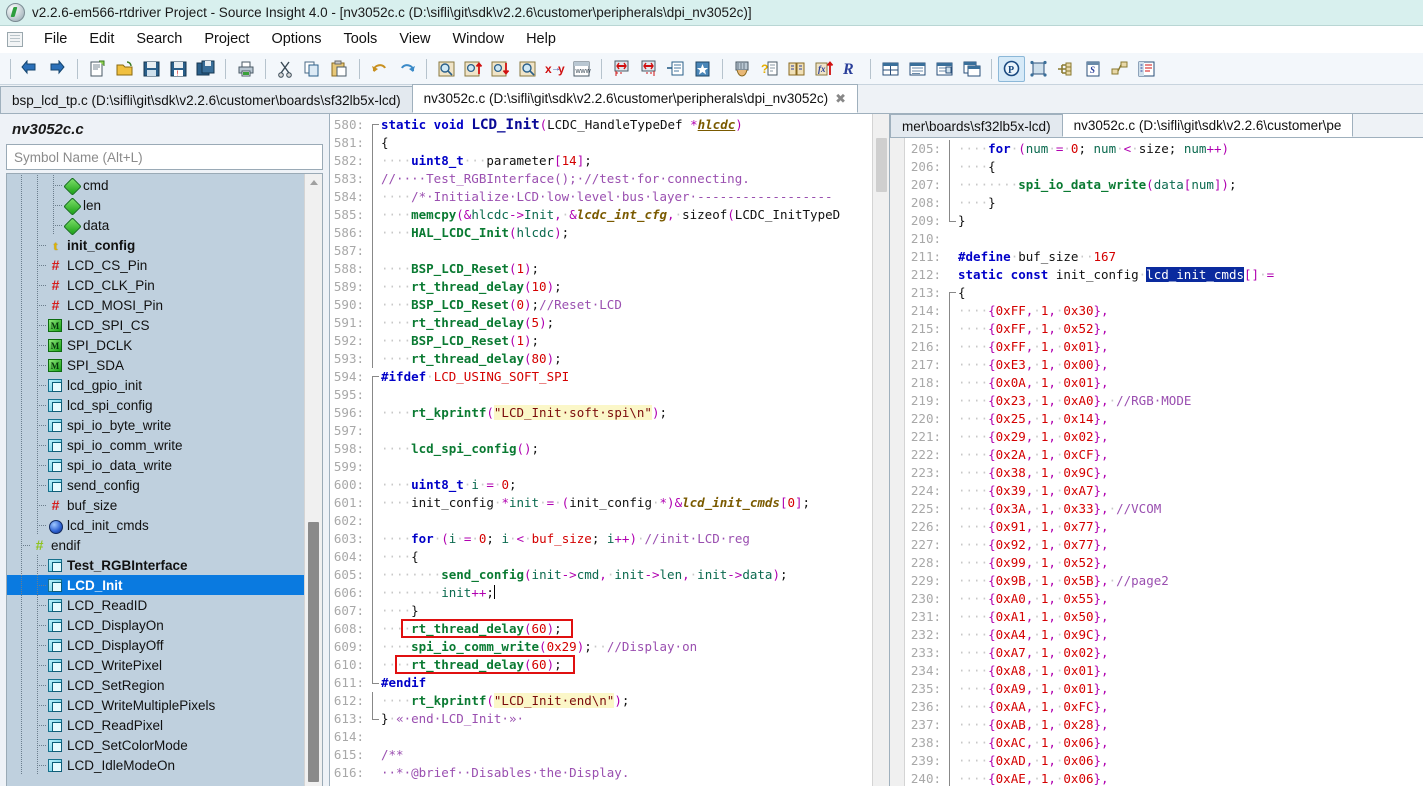  What do you see at coordinates (1190, 653) in the screenshot?
I see `code-line: ····{0xA7,·1,·0x02},` at bounding box center [1190, 653].